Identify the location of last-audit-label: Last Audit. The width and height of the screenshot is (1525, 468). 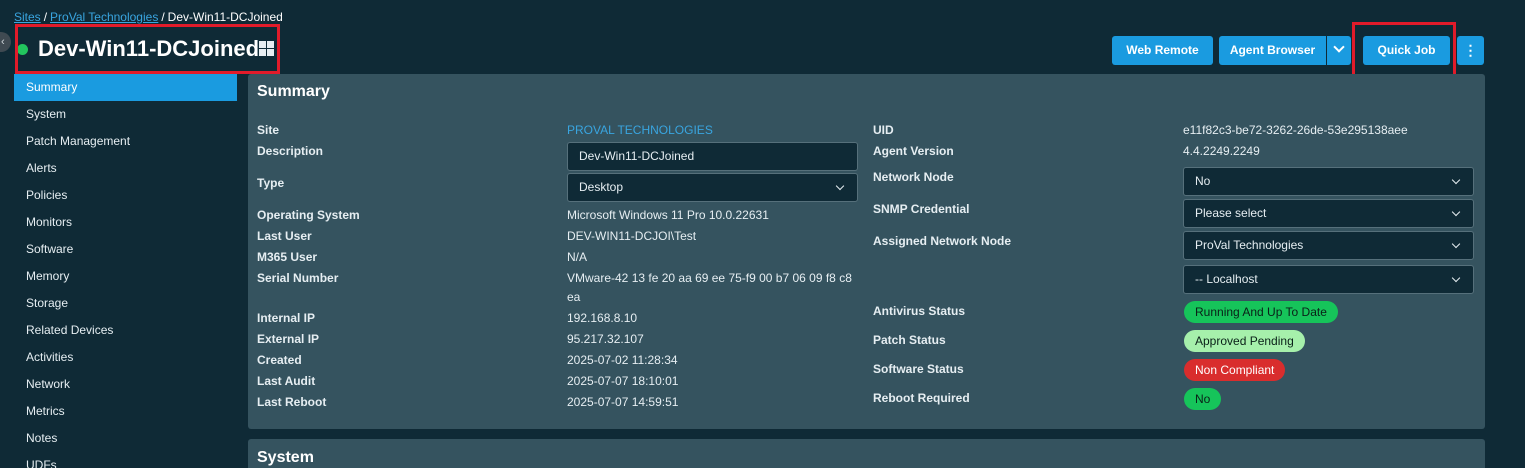
(286, 381).